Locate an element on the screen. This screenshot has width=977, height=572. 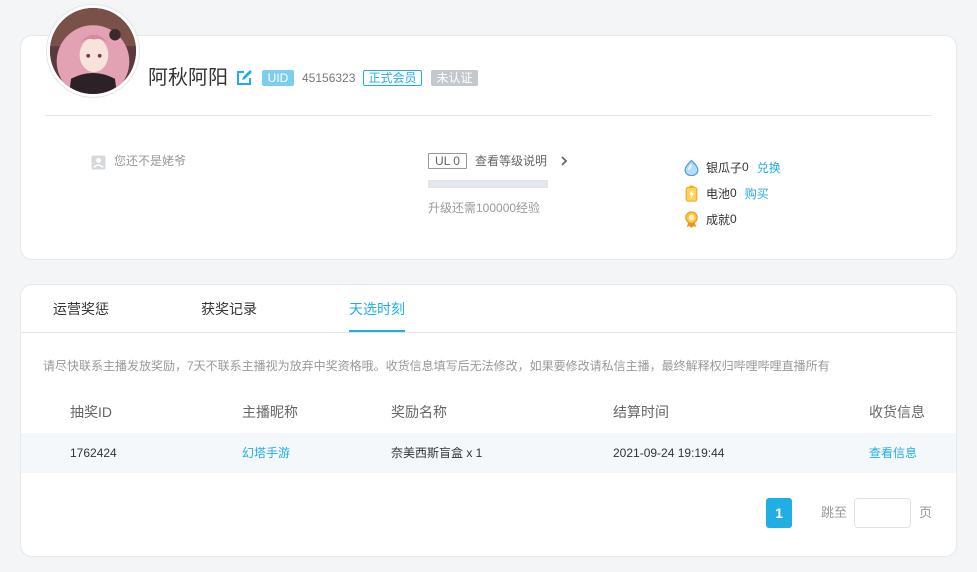
page-unit-label: 页 is located at coordinates (926, 512).